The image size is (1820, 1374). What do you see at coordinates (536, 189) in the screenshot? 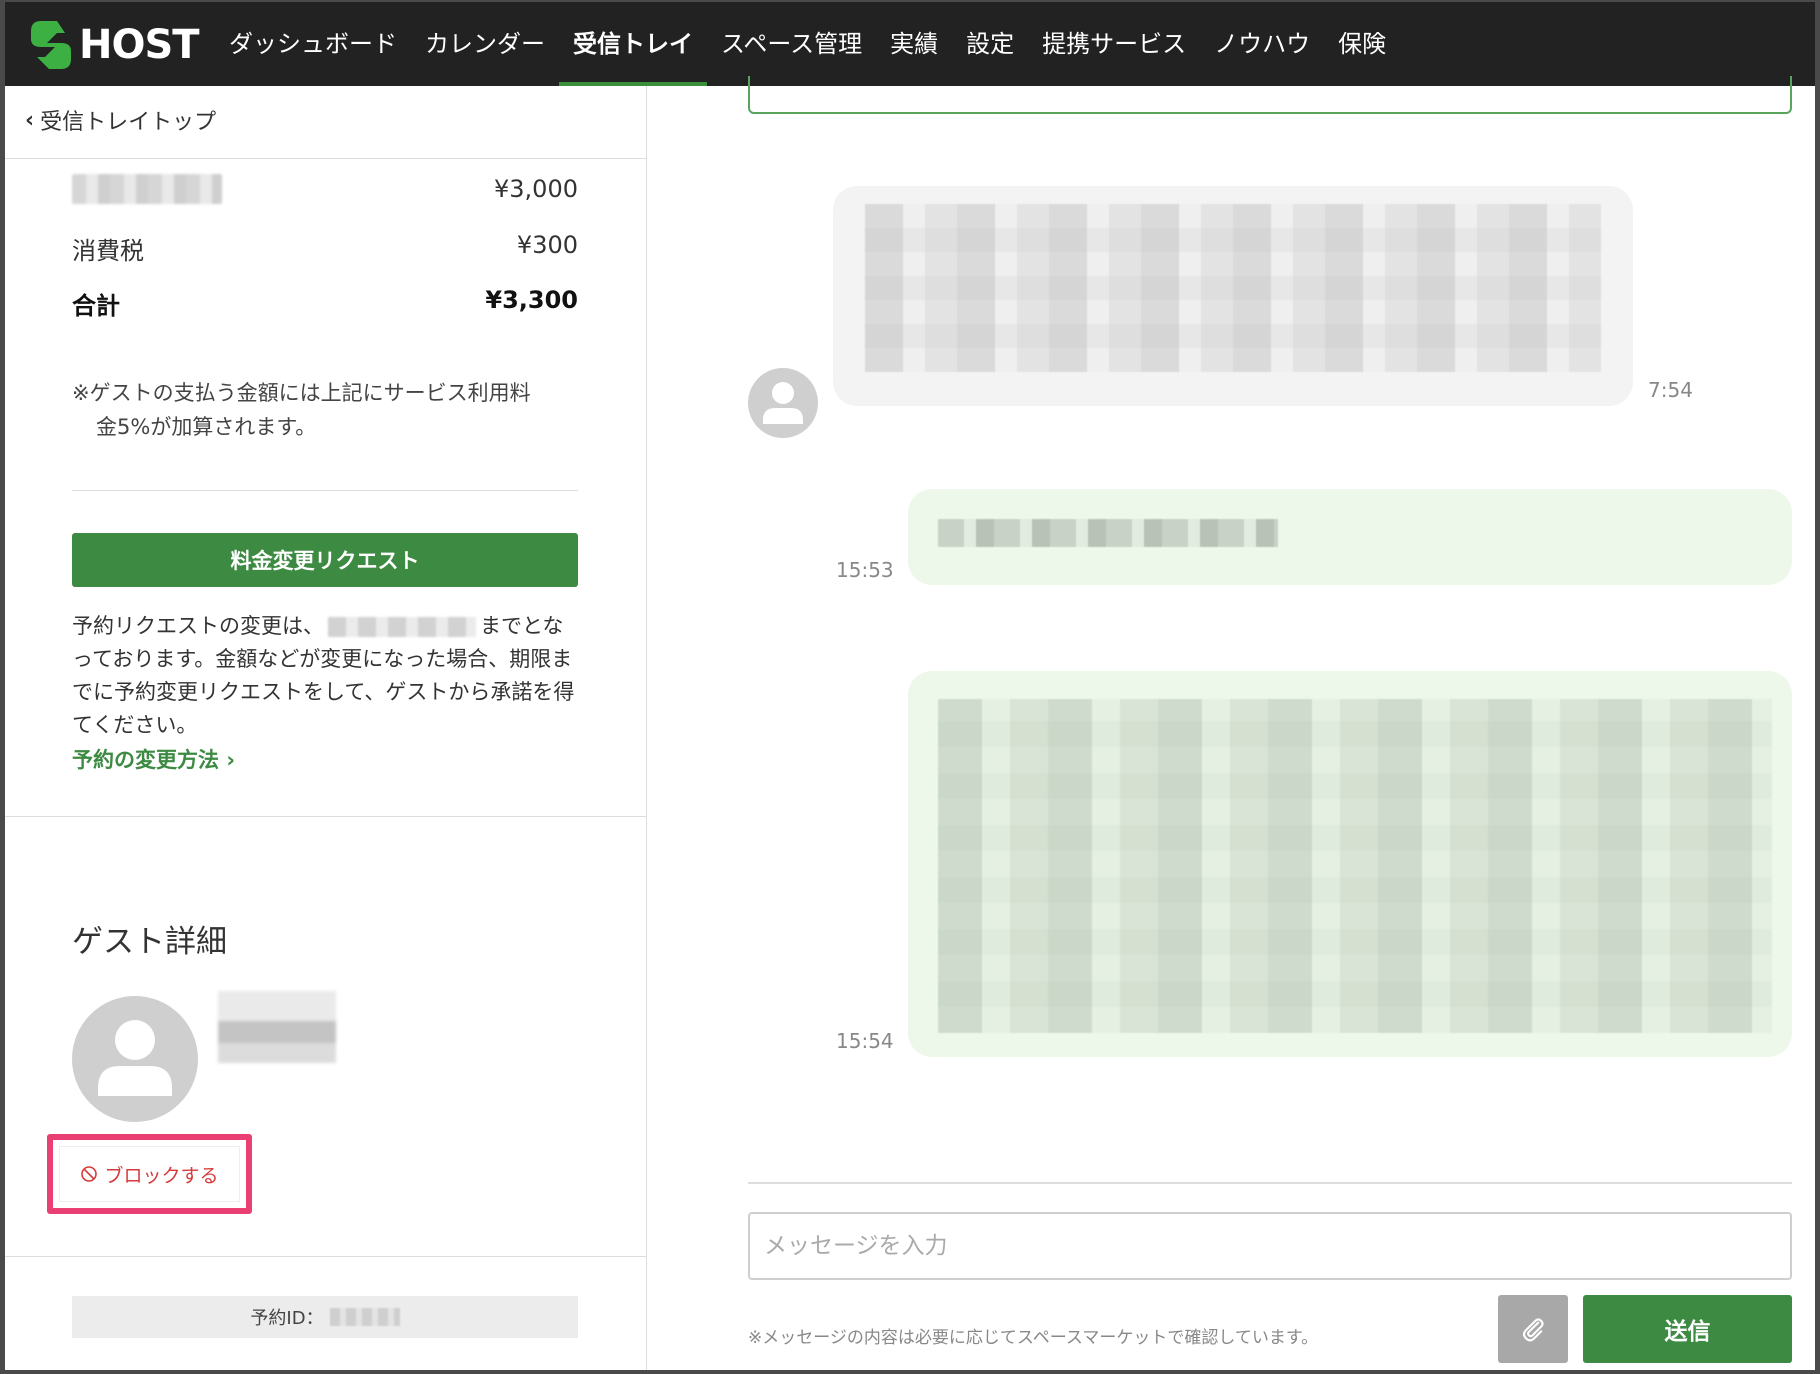
I see `price-base-amount: ¥3,000` at bounding box center [536, 189].